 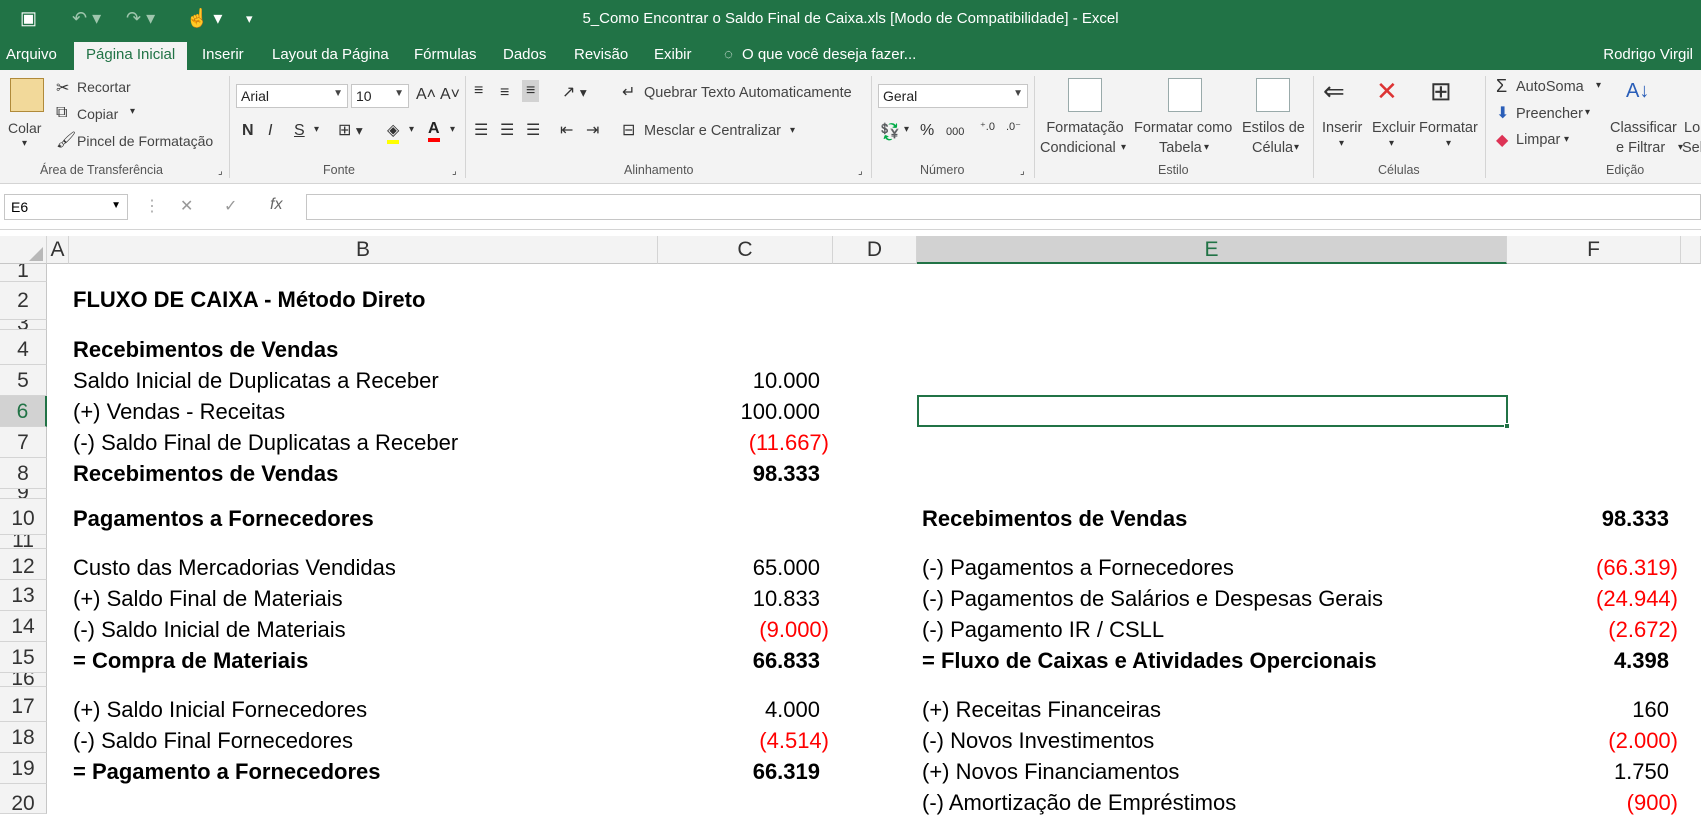 What do you see at coordinates (23, 473) in the screenshot?
I see `row-header-8: 8` at bounding box center [23, 473].